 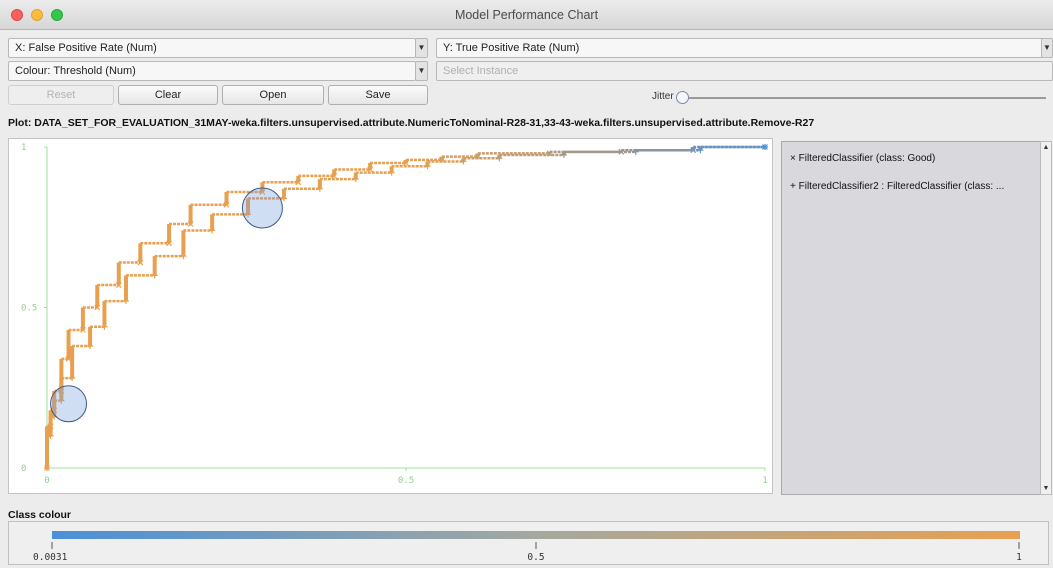 I want to click on y-axis-select: Y: True Positive Rate (Num), so click(x=741, y=48).